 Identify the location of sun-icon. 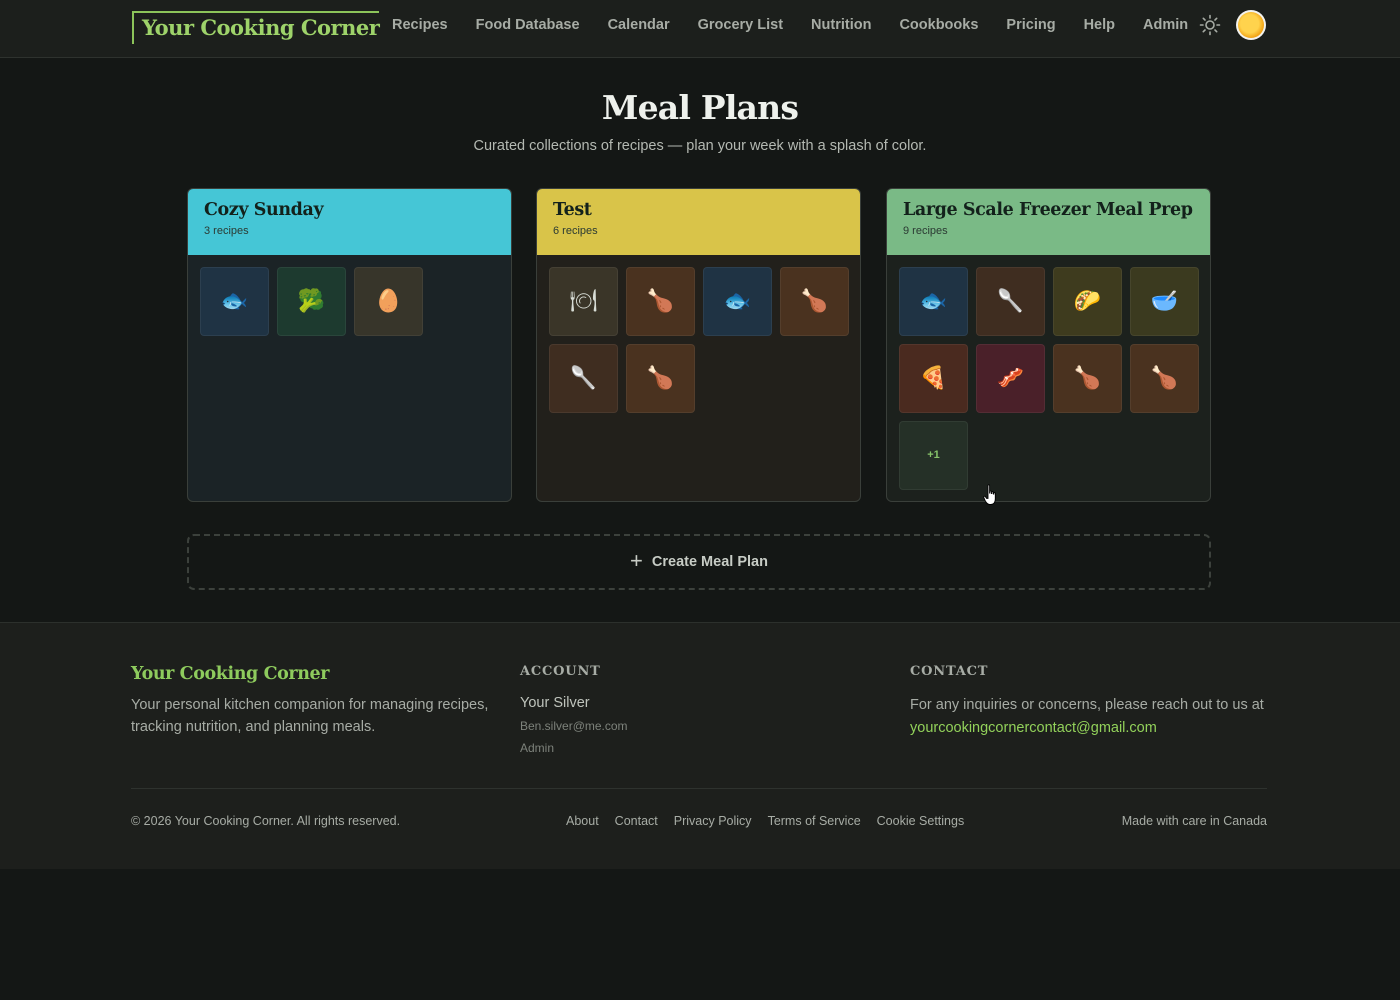
(1210, 25).